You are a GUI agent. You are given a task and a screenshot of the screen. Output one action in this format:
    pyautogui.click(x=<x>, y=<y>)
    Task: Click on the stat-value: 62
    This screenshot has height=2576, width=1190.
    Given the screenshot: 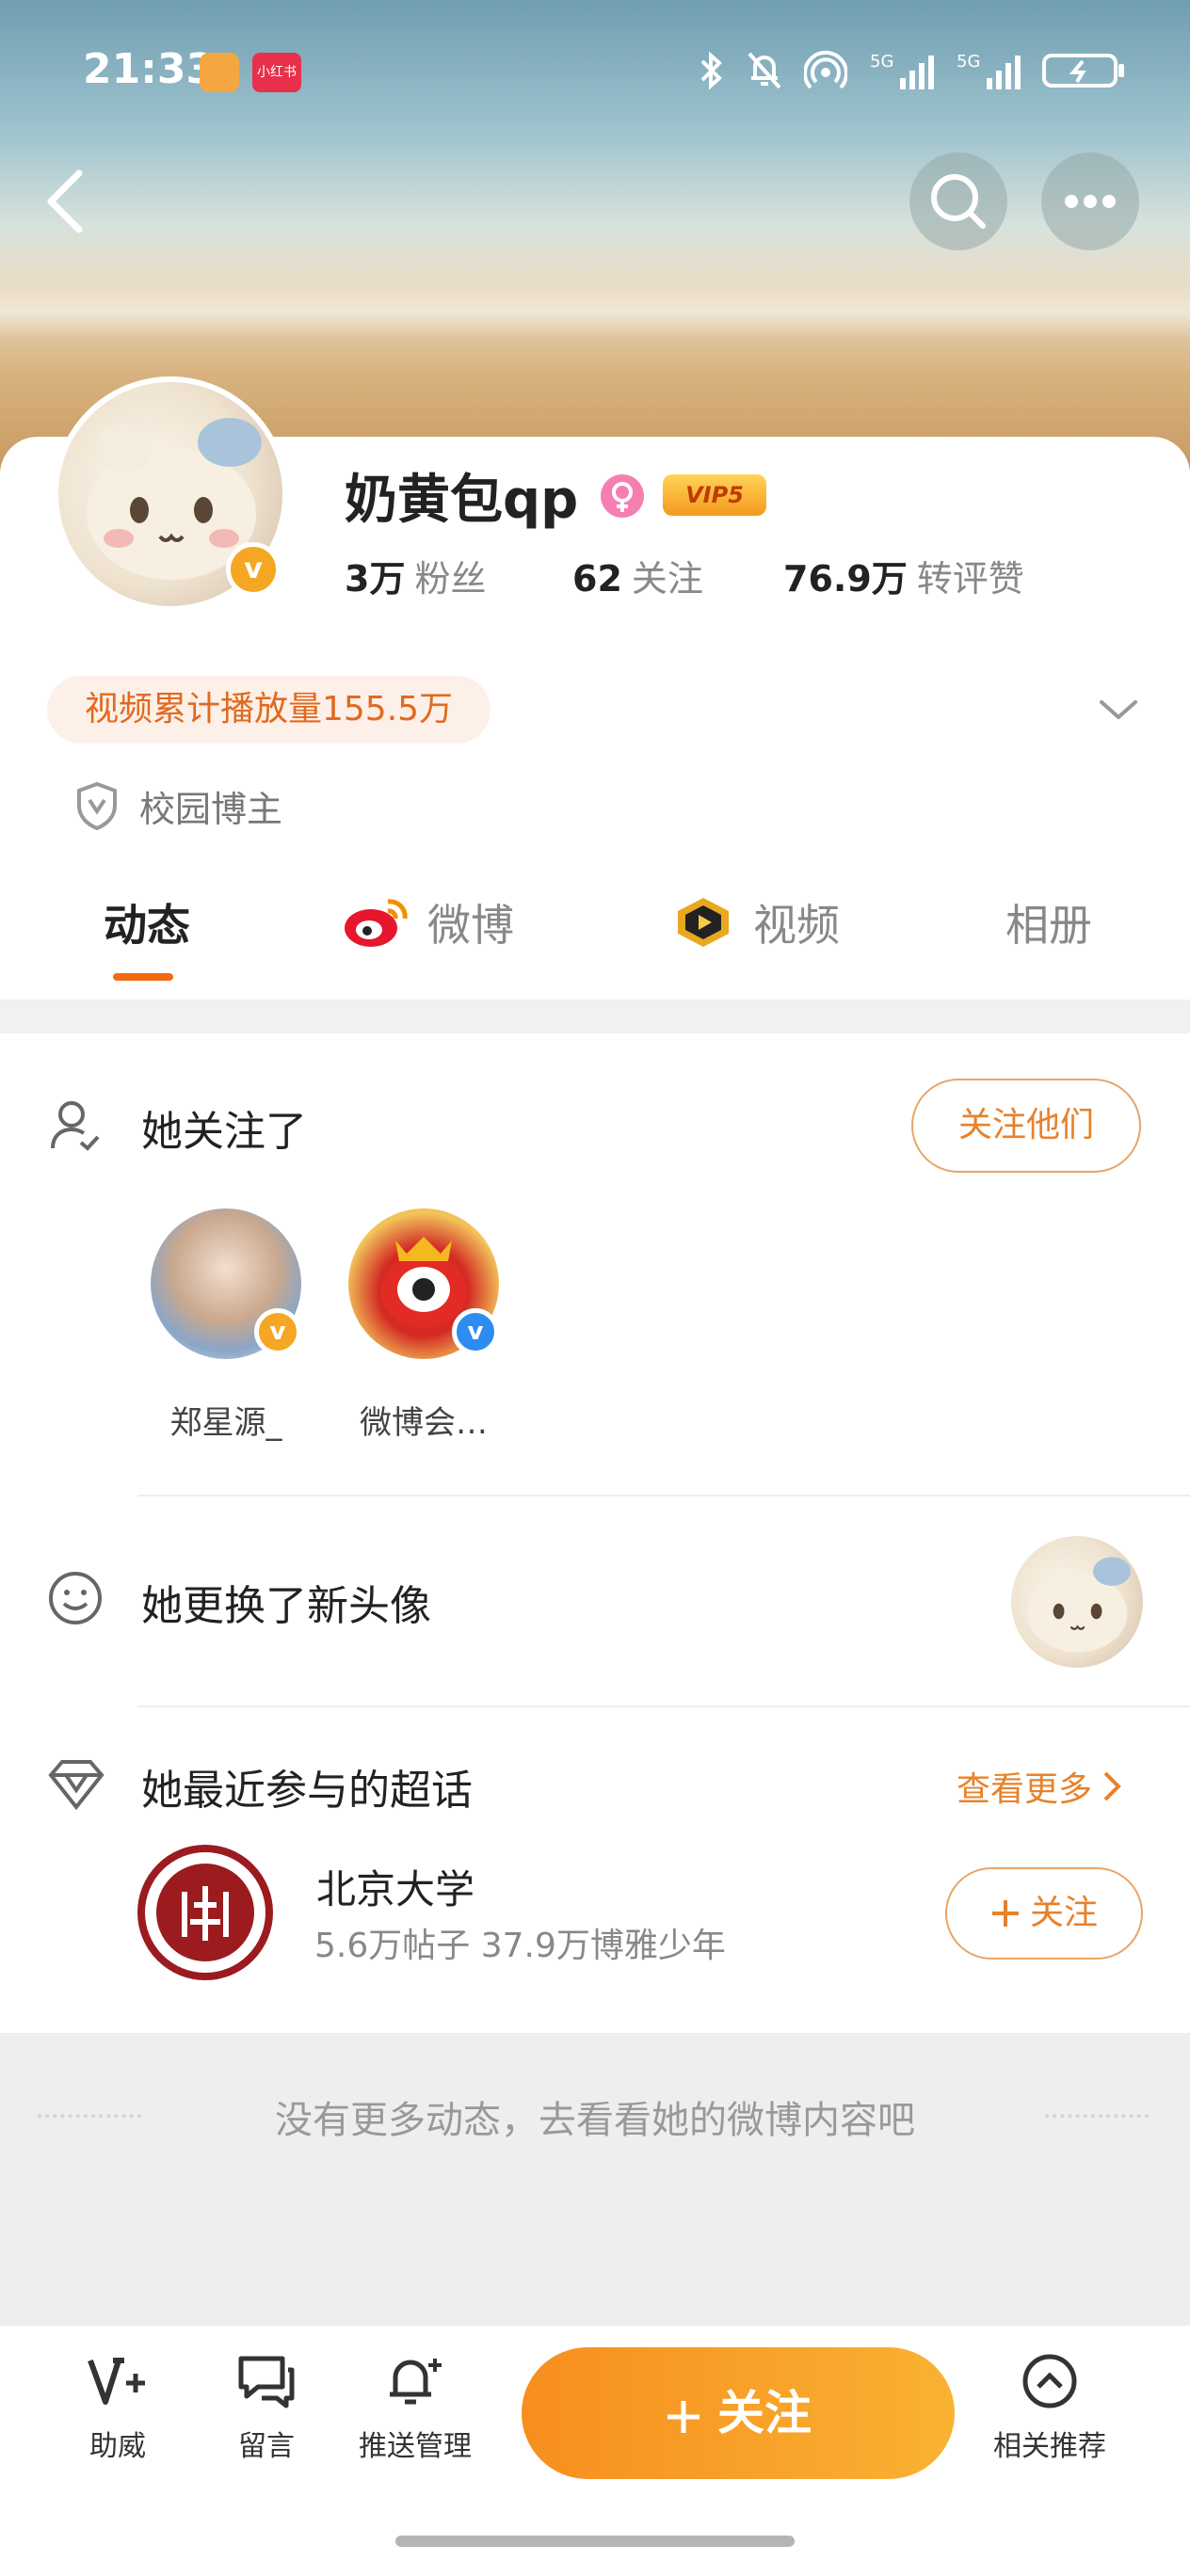 What is the action you would take?
    pyautogui.click(x=597, y=579)
    